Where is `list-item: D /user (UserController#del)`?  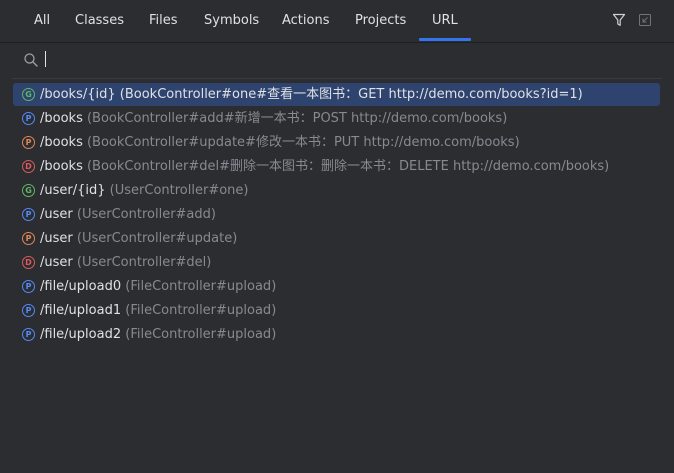
list-item: D /user (UserController#del) is located at coordinates (336, 262).